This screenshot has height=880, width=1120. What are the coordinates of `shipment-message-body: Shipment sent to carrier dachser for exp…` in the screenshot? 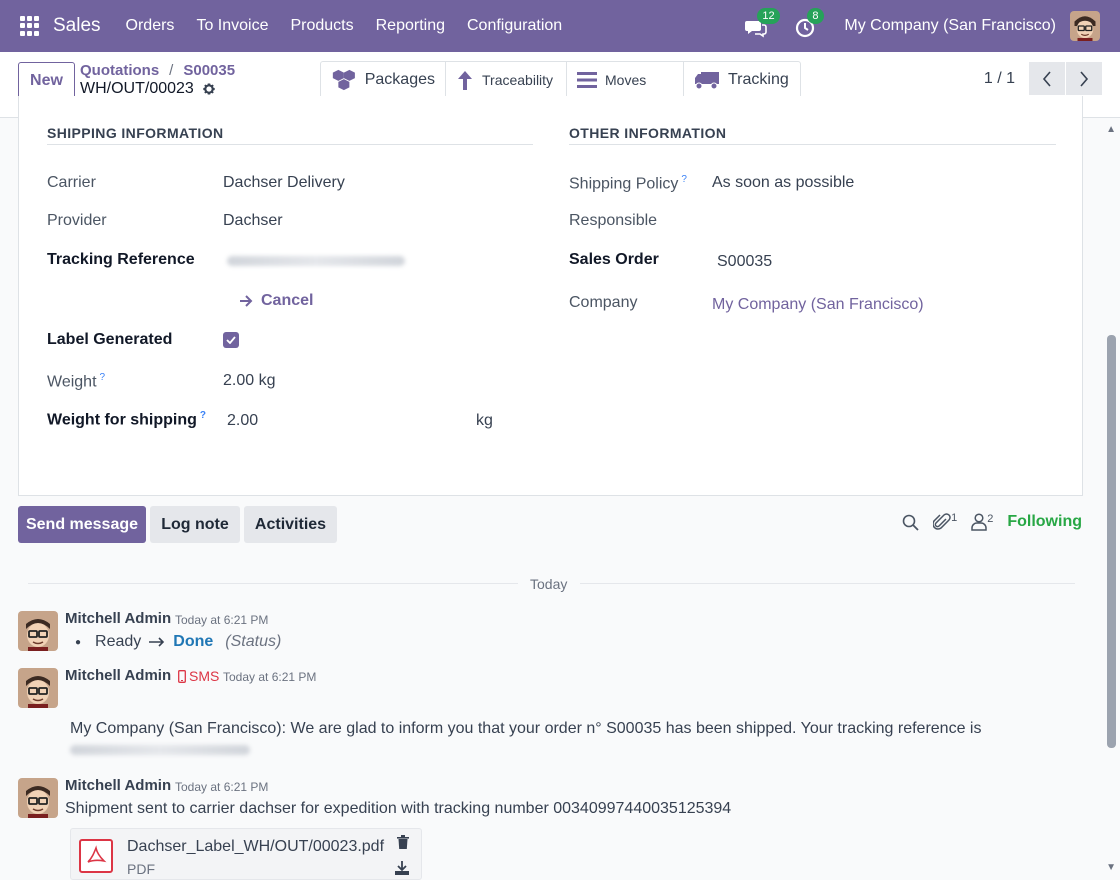 It's located at (398, 808).